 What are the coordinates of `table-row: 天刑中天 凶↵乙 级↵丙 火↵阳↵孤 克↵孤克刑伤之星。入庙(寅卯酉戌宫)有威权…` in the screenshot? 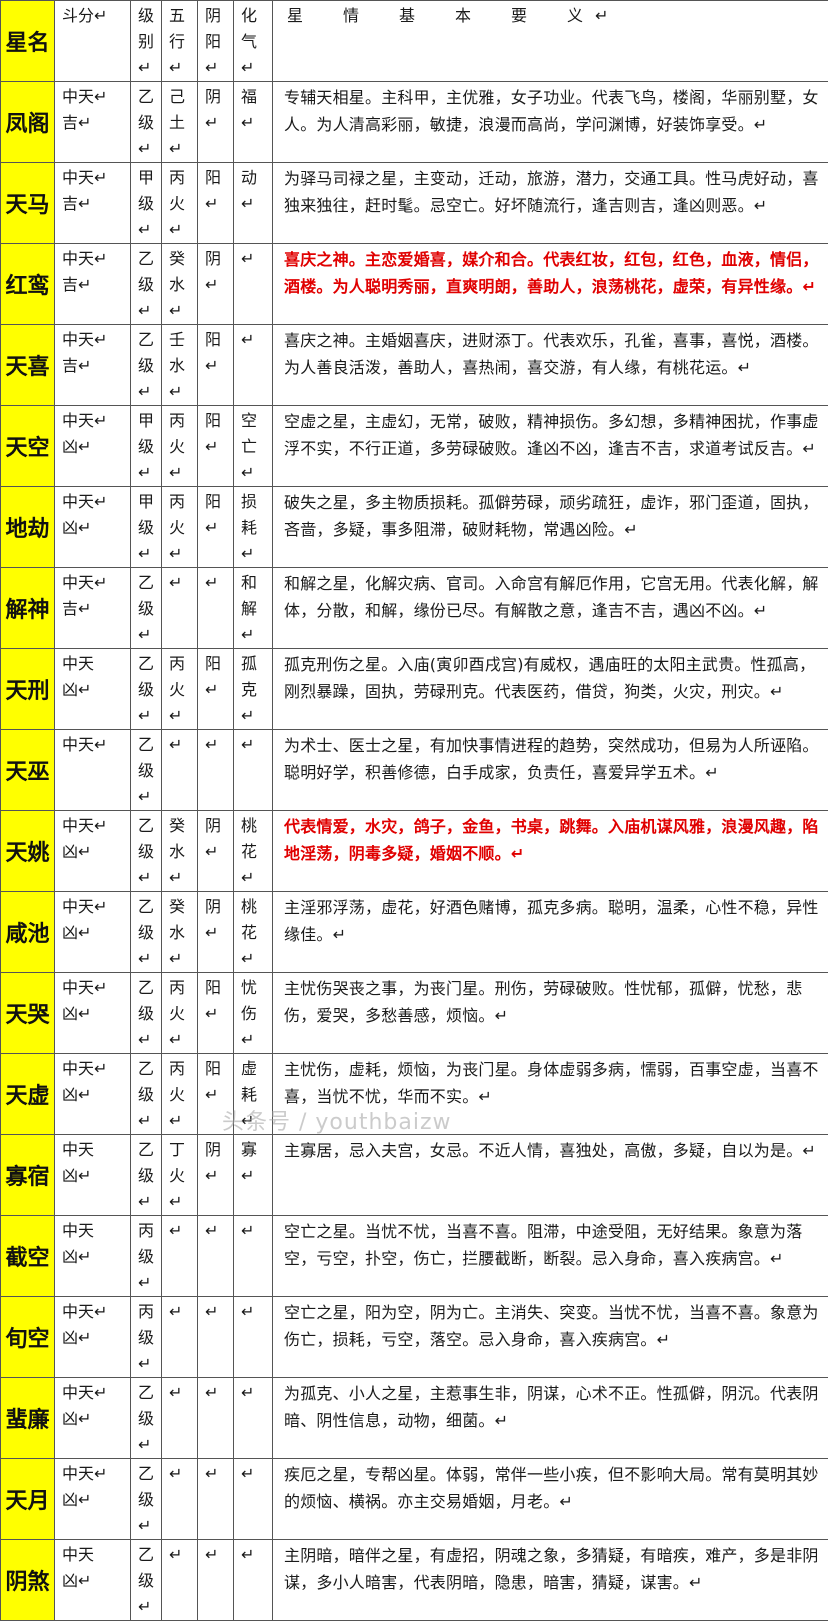 It's located at (414, 689).